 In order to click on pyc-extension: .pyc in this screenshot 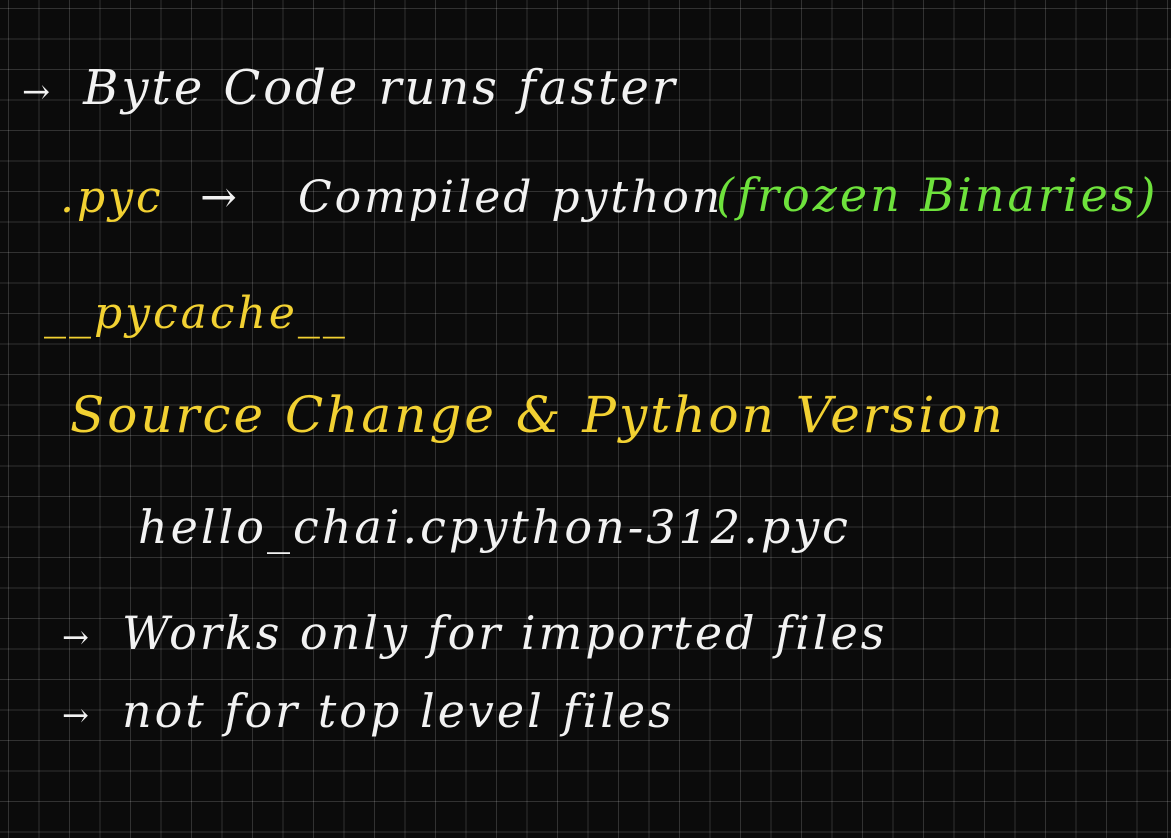, I will do `click(112, 197)`.